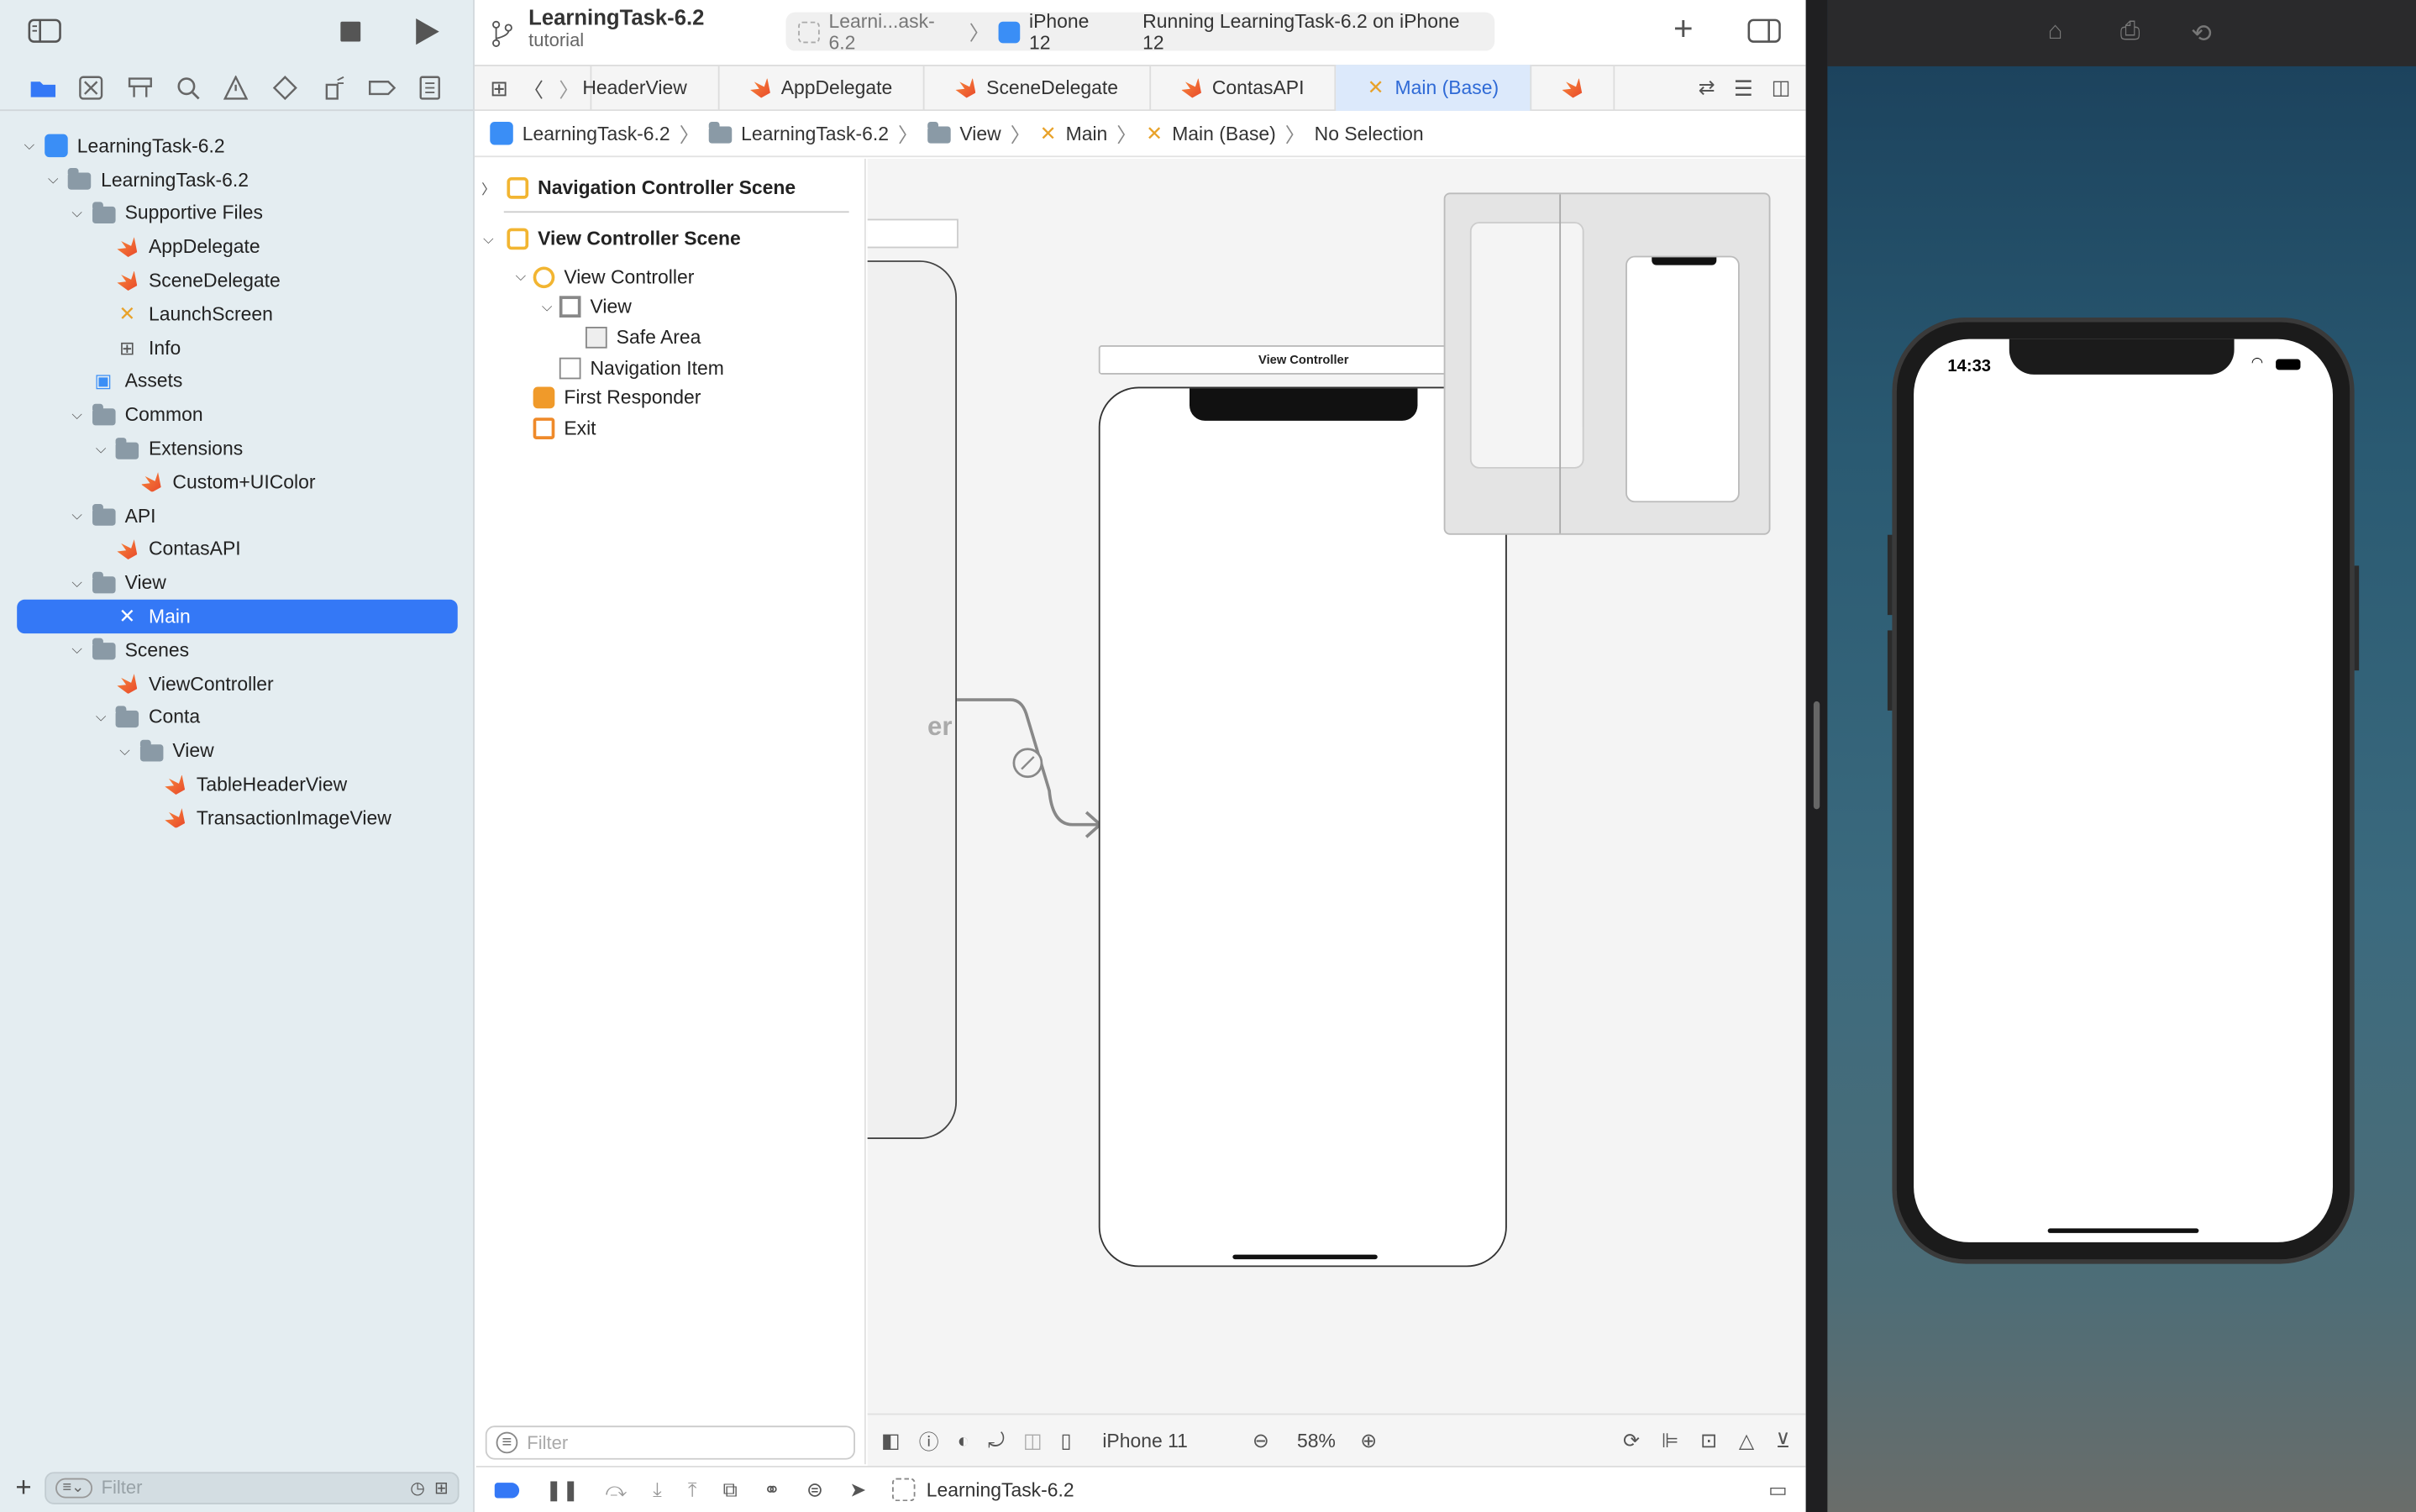 This screenshot has width=2416, height=1512. What do you see at coordinates (533, 87) in the screenshot?
I see `back-icon: 〈` at bounding box center [533, 87].